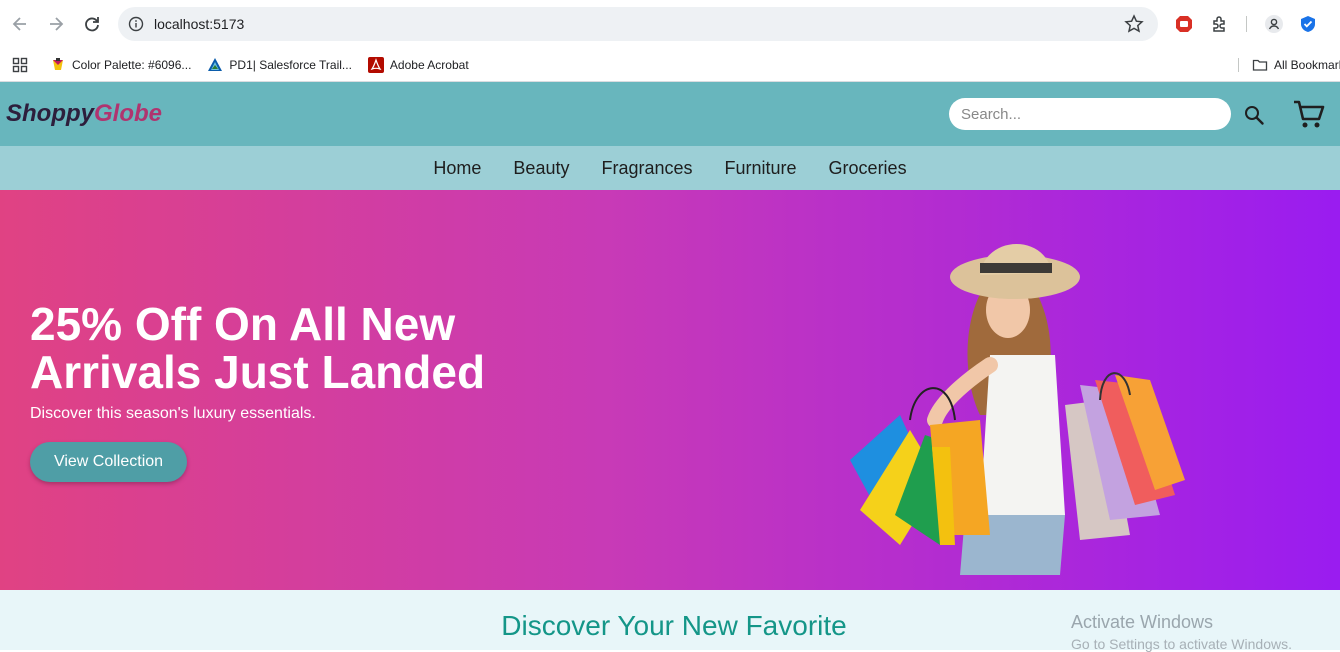  I want to click on bookmark-star-icon, so click(1134, 24).